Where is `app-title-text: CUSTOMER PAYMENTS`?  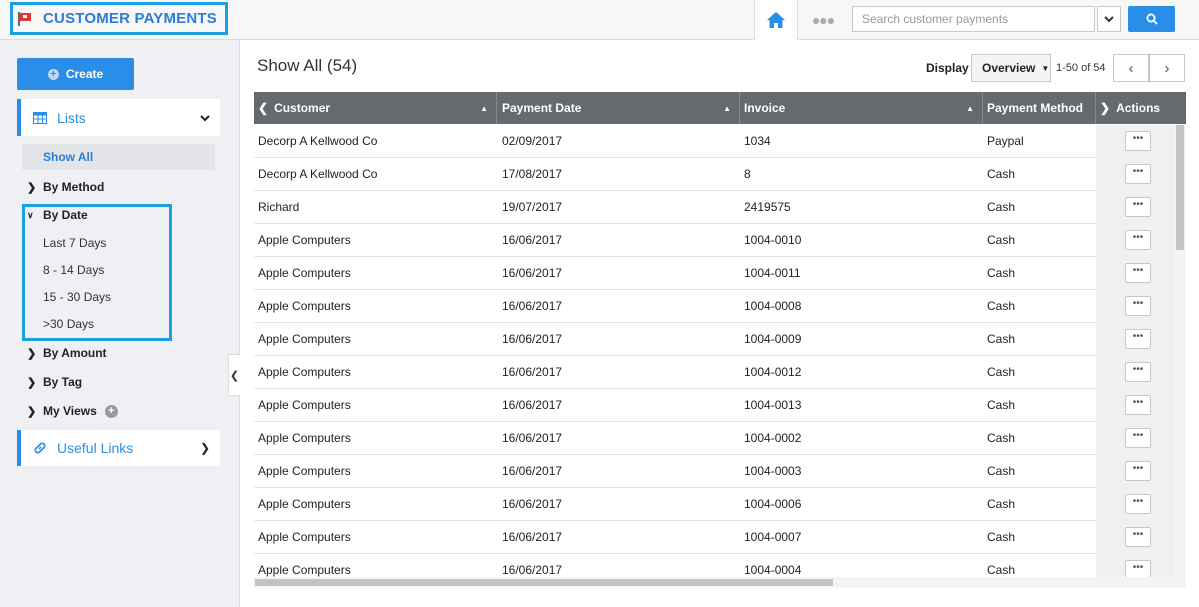 app-title-text: CUSTOMER PAYMENTS is located at coordinates (130, 18).